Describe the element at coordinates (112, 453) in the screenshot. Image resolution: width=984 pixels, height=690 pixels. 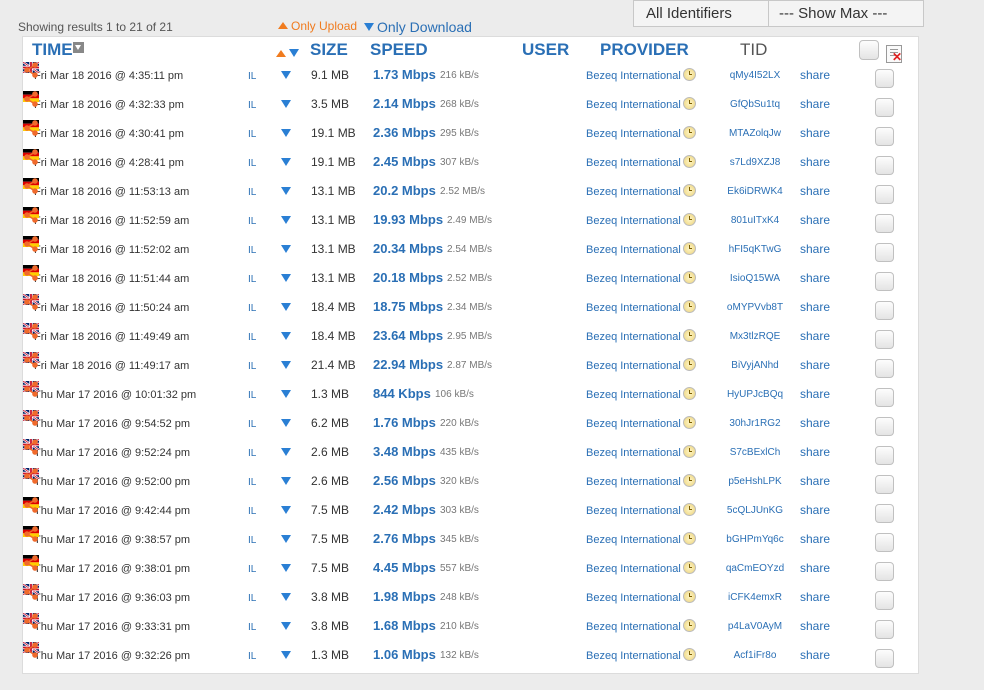
I see `time-cell: Thu Mar 17 2016 @ 9:52:24 pm` at that location.